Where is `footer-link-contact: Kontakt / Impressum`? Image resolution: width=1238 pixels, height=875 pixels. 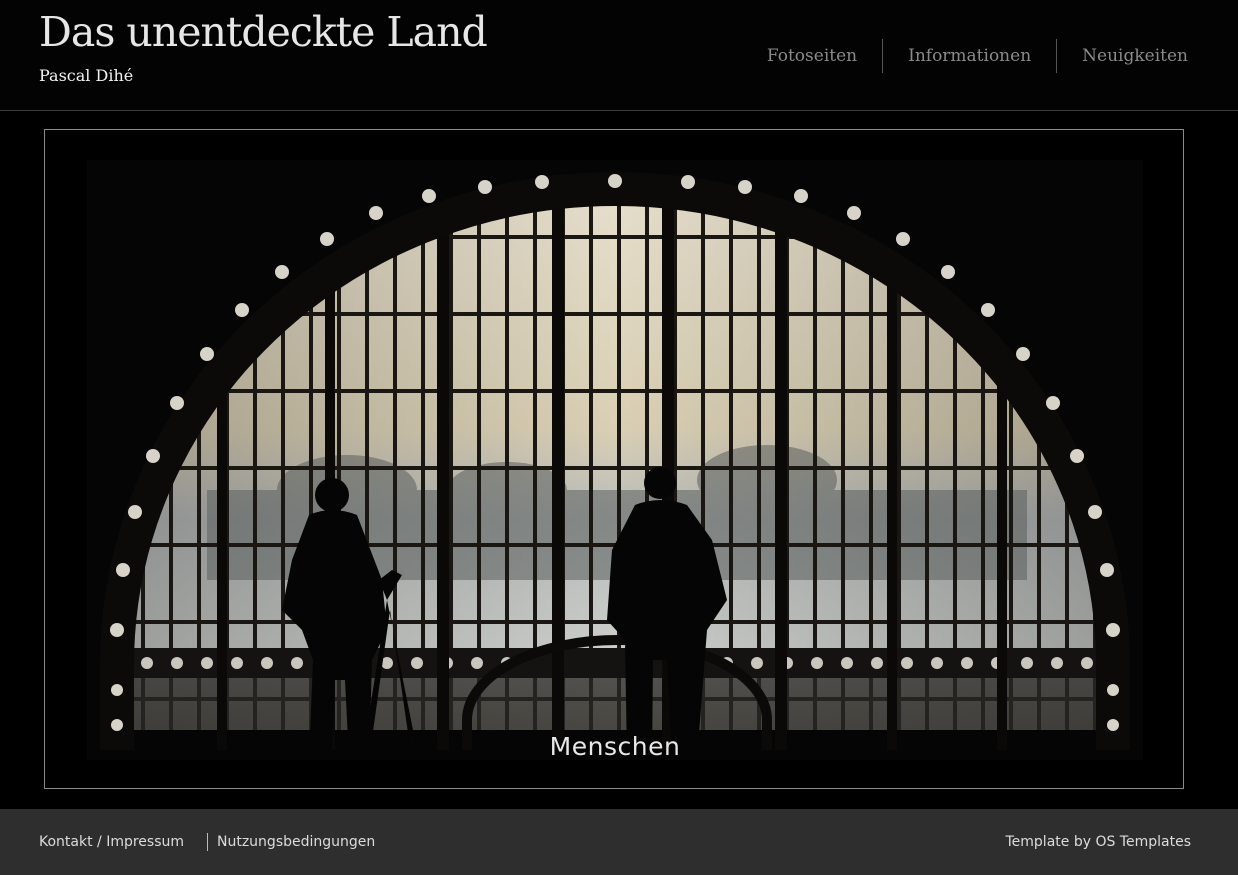 footer-link-contact: Kontakt / Impressum is located at coordinates (111, 842).